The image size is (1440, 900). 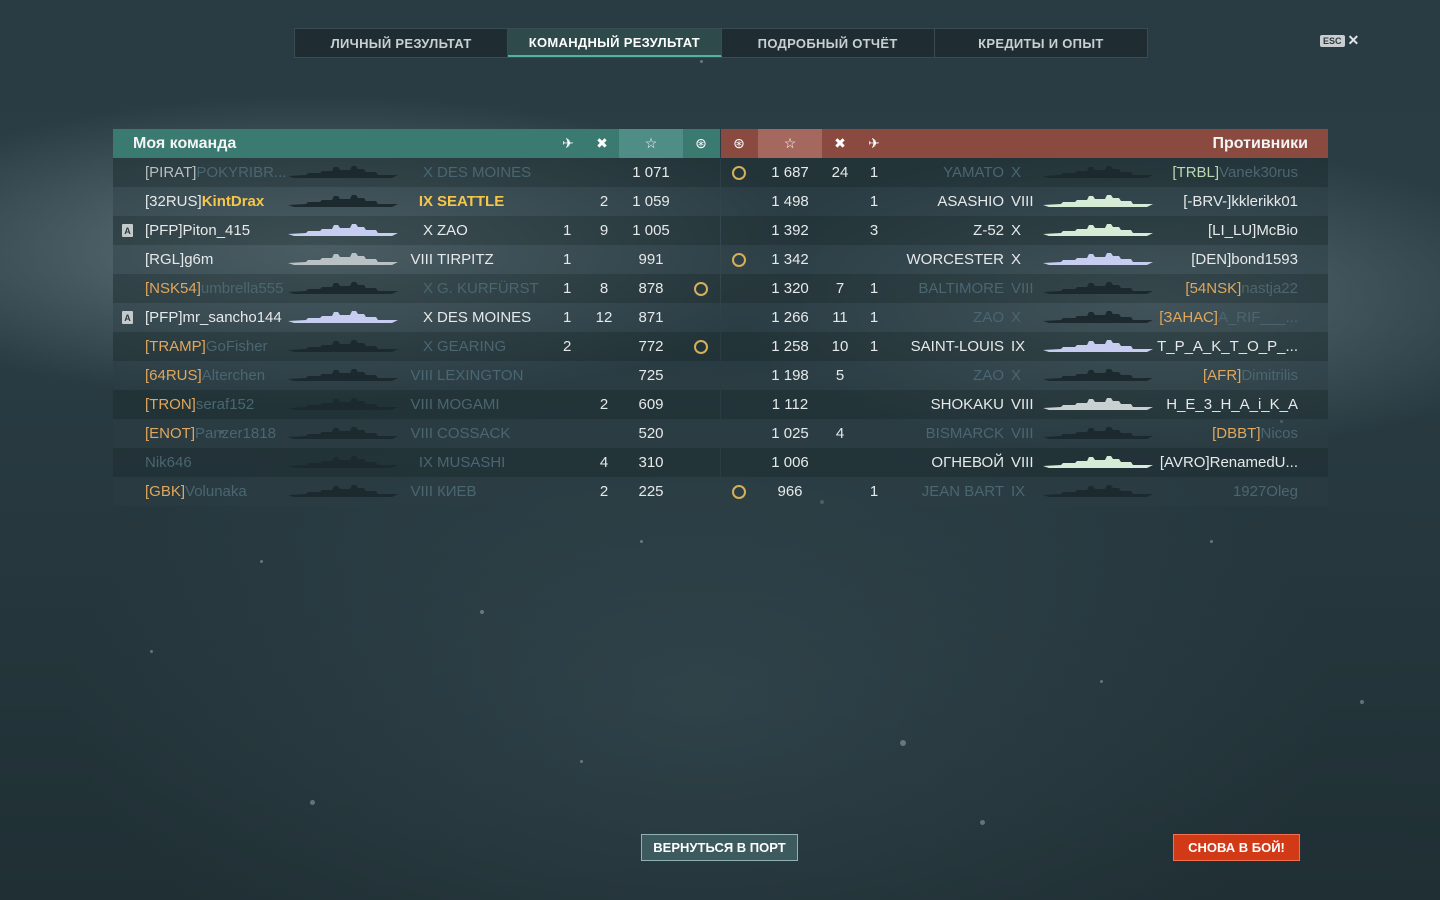 I want to click on clan-tag: [ЗАНАС], so click(x=1188, y=317).